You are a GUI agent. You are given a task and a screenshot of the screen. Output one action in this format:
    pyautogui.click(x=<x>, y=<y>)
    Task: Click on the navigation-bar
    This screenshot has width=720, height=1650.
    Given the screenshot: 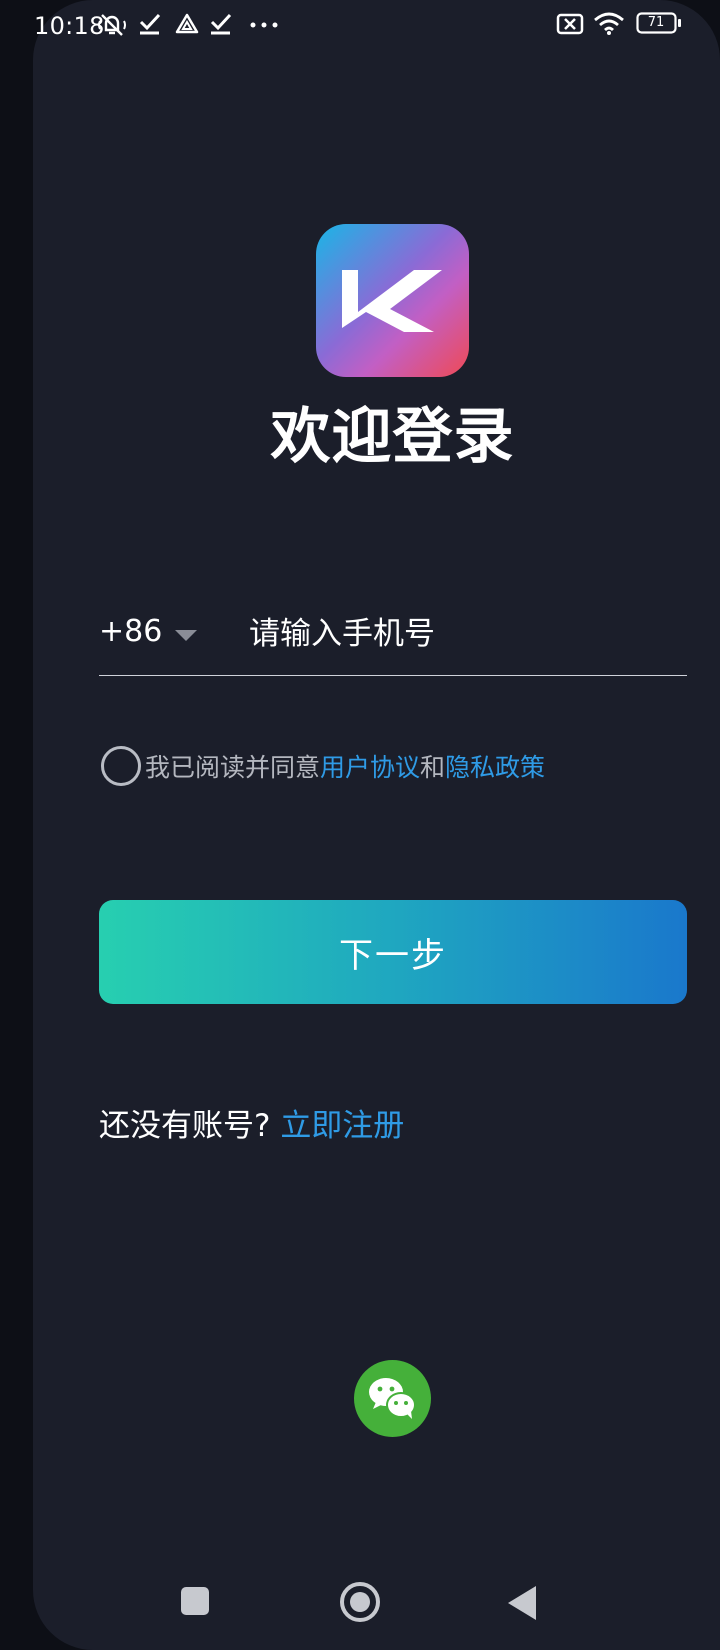 What is the action you would take?
    pyautogui.click(x=360, y=1605)
    